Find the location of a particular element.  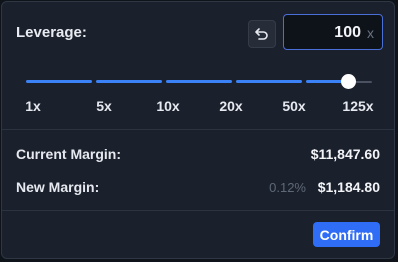

reset-leverage-button is located at coordinates (262, 34).